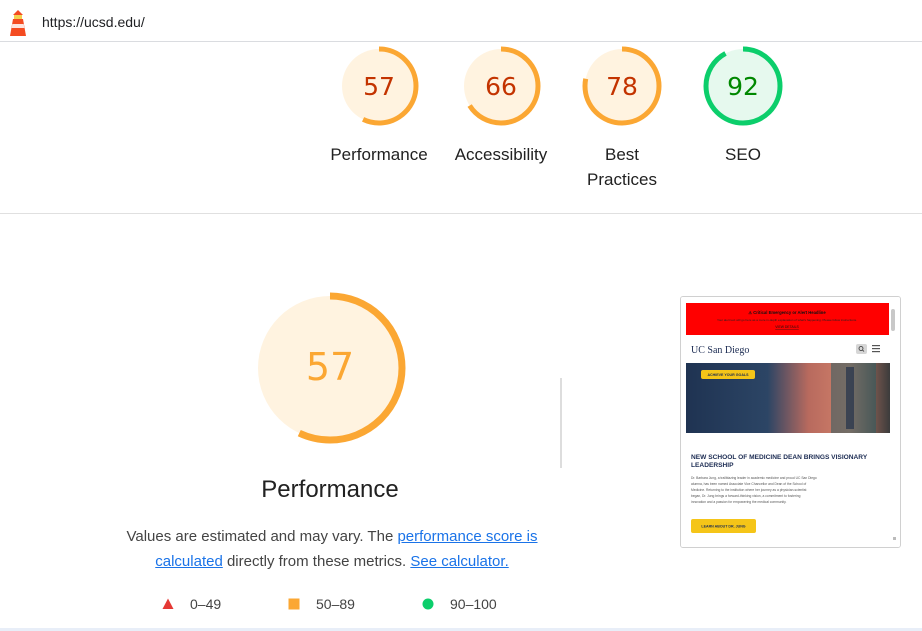 This screenshot has width=922, height=631. I want to click on page-url: https://ucsd.edu/, so click(93, 22).